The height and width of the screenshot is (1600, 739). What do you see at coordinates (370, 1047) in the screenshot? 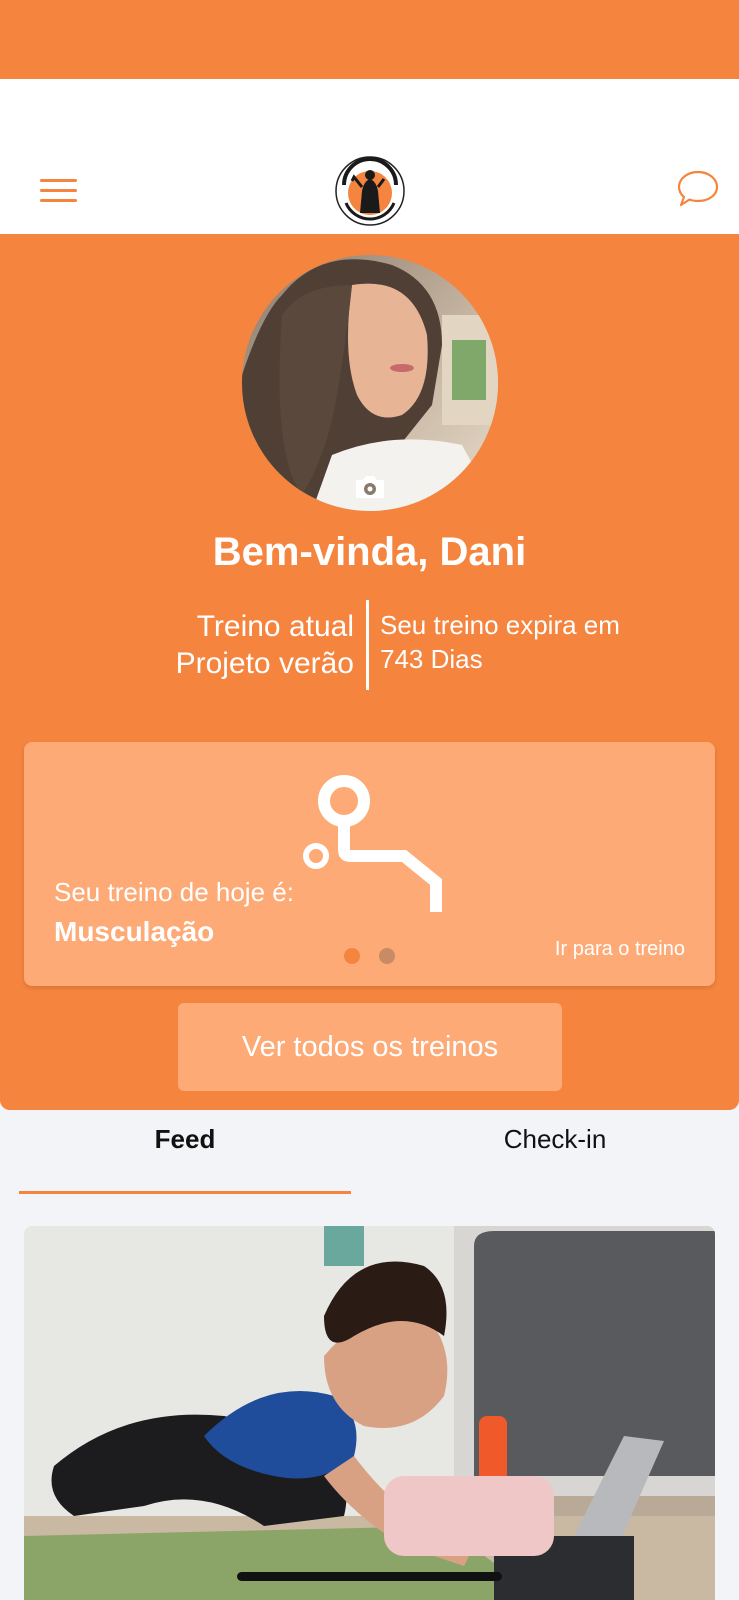
I see `view-all-workouts-button: Ver todos os treinos` at bounding box center [370, 1047].